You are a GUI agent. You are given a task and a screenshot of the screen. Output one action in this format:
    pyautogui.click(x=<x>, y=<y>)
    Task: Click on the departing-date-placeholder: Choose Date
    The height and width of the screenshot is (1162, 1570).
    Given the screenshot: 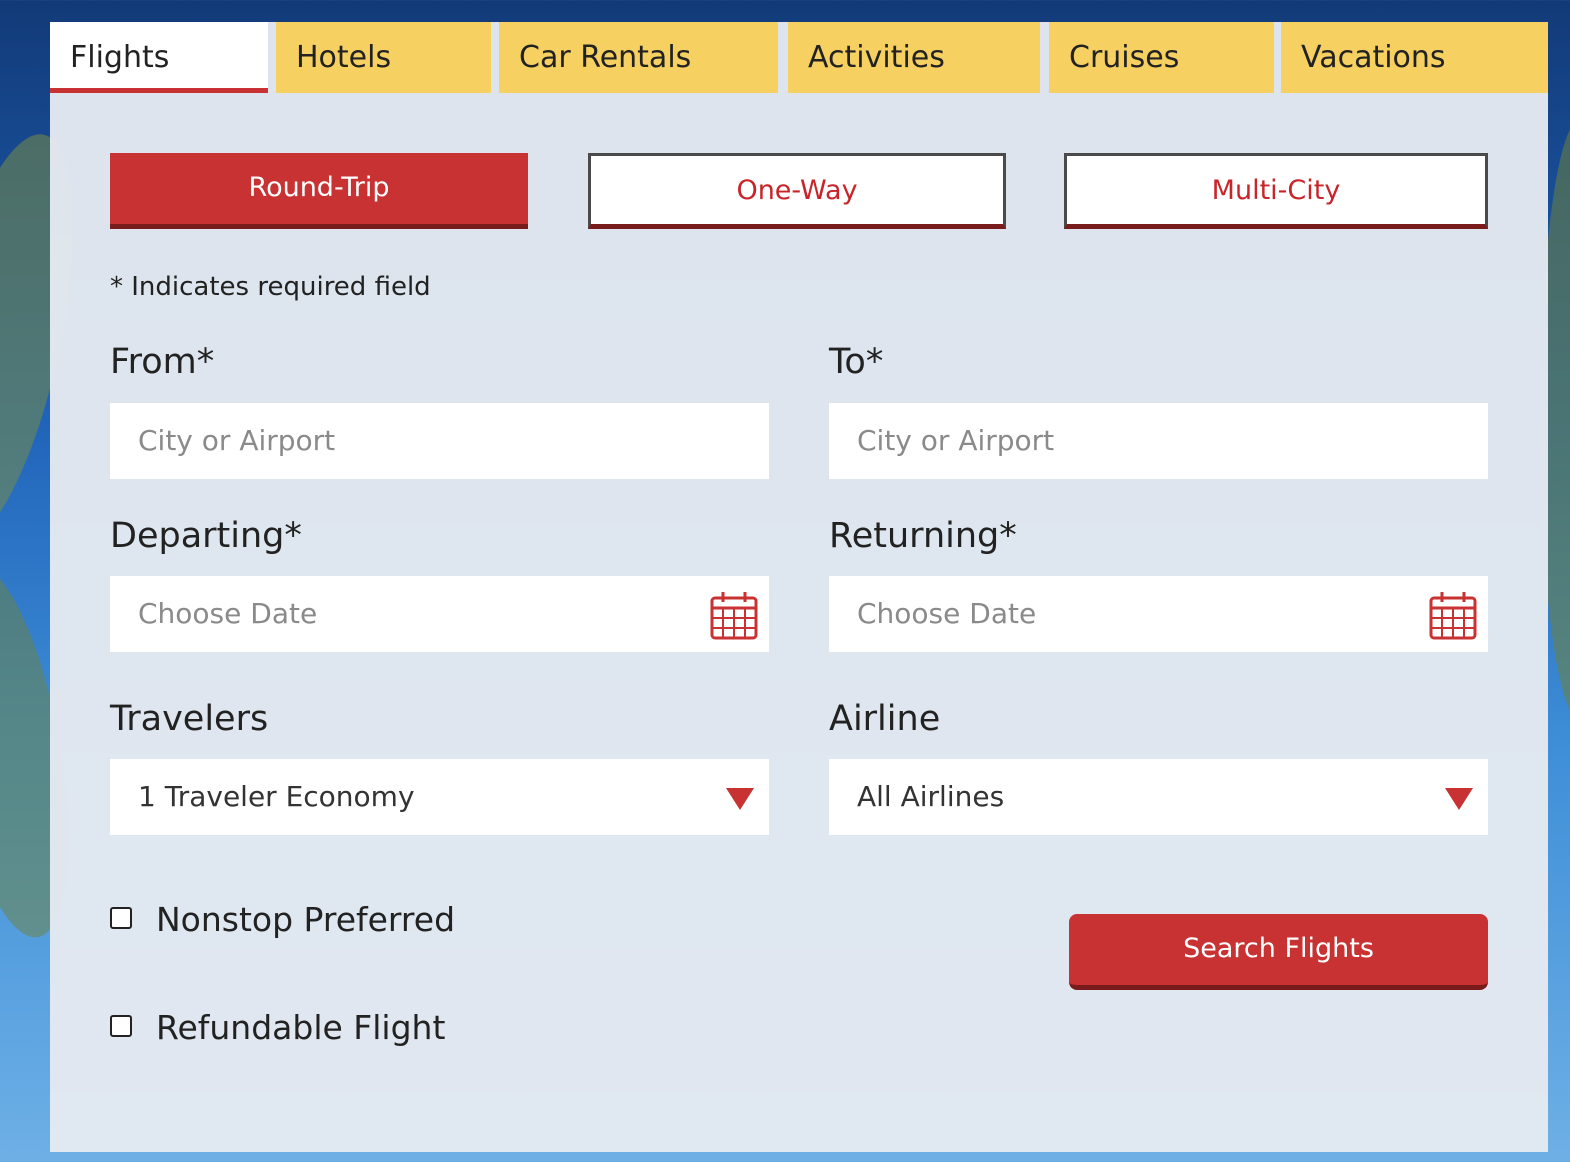 What is the action you would take?
    pyautogui.click(x=228, y=613)
    